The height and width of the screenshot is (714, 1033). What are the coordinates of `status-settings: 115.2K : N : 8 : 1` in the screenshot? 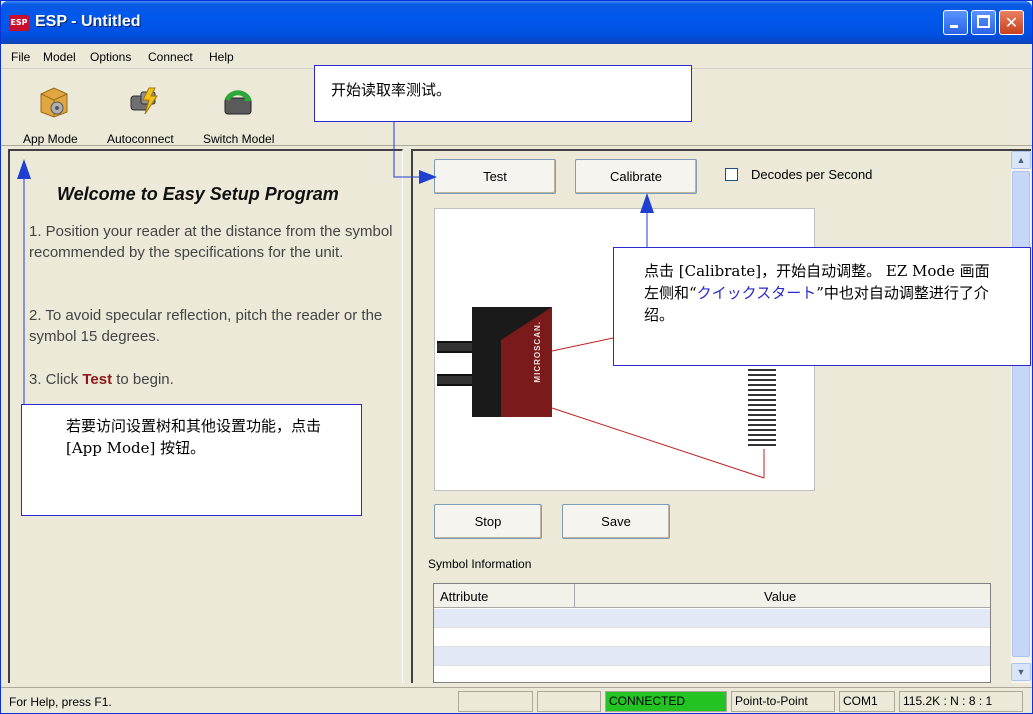 It's located at (961, 701).